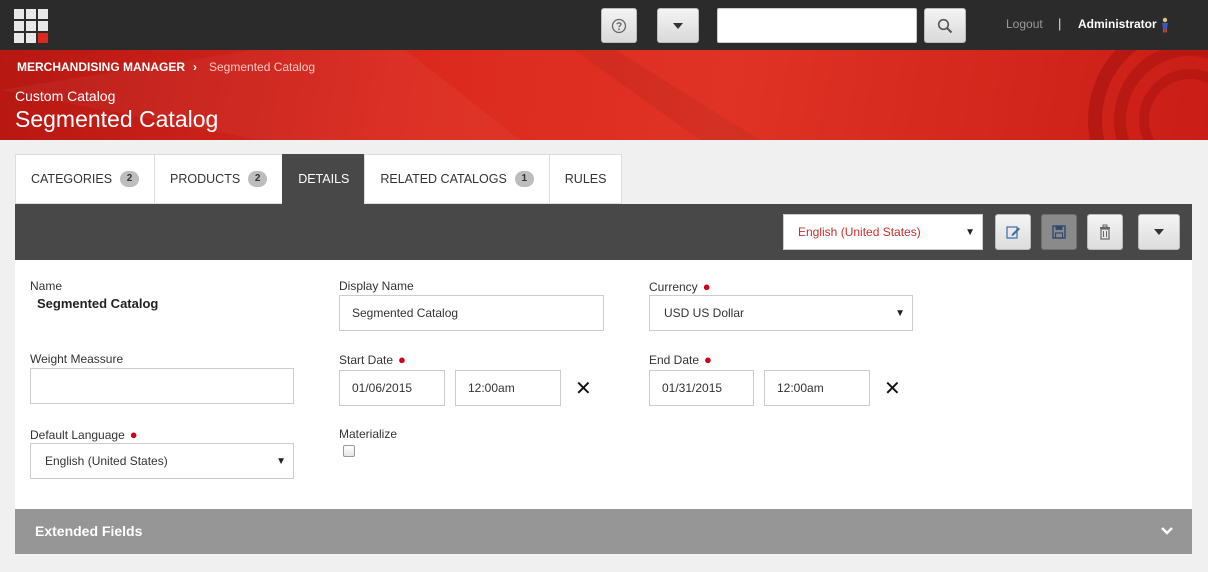 This screenshot has width=1208, height=572. I want to click on tab-related-catalogs: RELATED CATALOGS 1, so click(456, 179).